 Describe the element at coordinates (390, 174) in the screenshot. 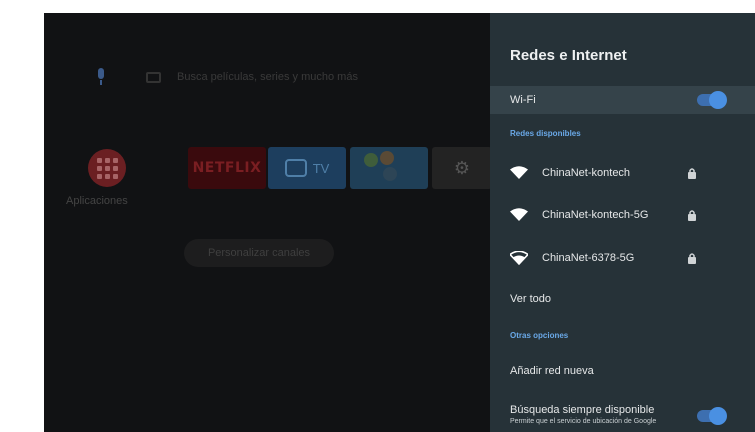

I see `play-icon` at that location.